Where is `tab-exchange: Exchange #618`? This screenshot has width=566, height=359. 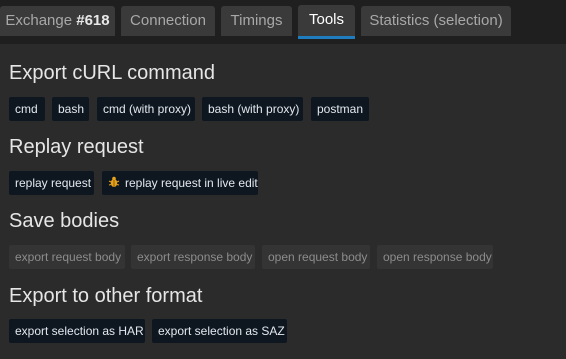 tab-exchange: Exchange #618 is located at coordinates (57, 21).